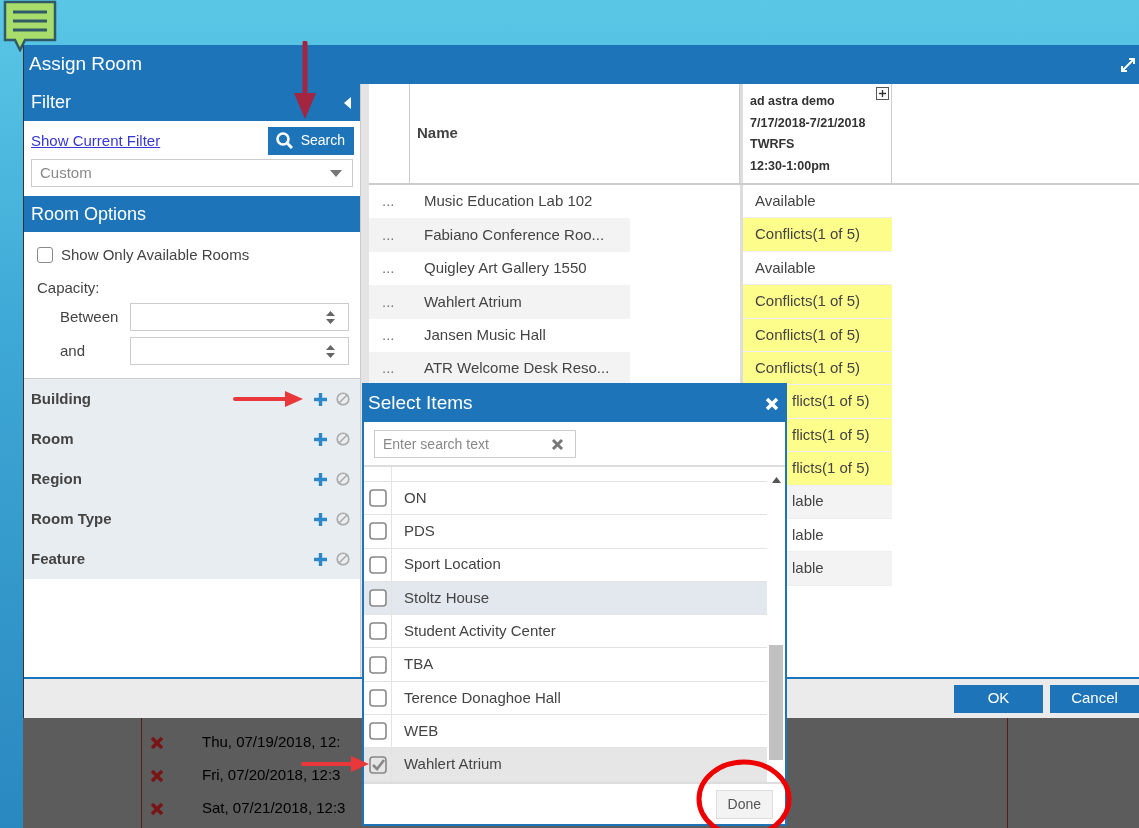 The image size is (1139, 828). What do you see at coordinates (484, 335) in the screenshot?
I see `table-cell-text: Jansen Music Hall` at bounding box center [484, 335].